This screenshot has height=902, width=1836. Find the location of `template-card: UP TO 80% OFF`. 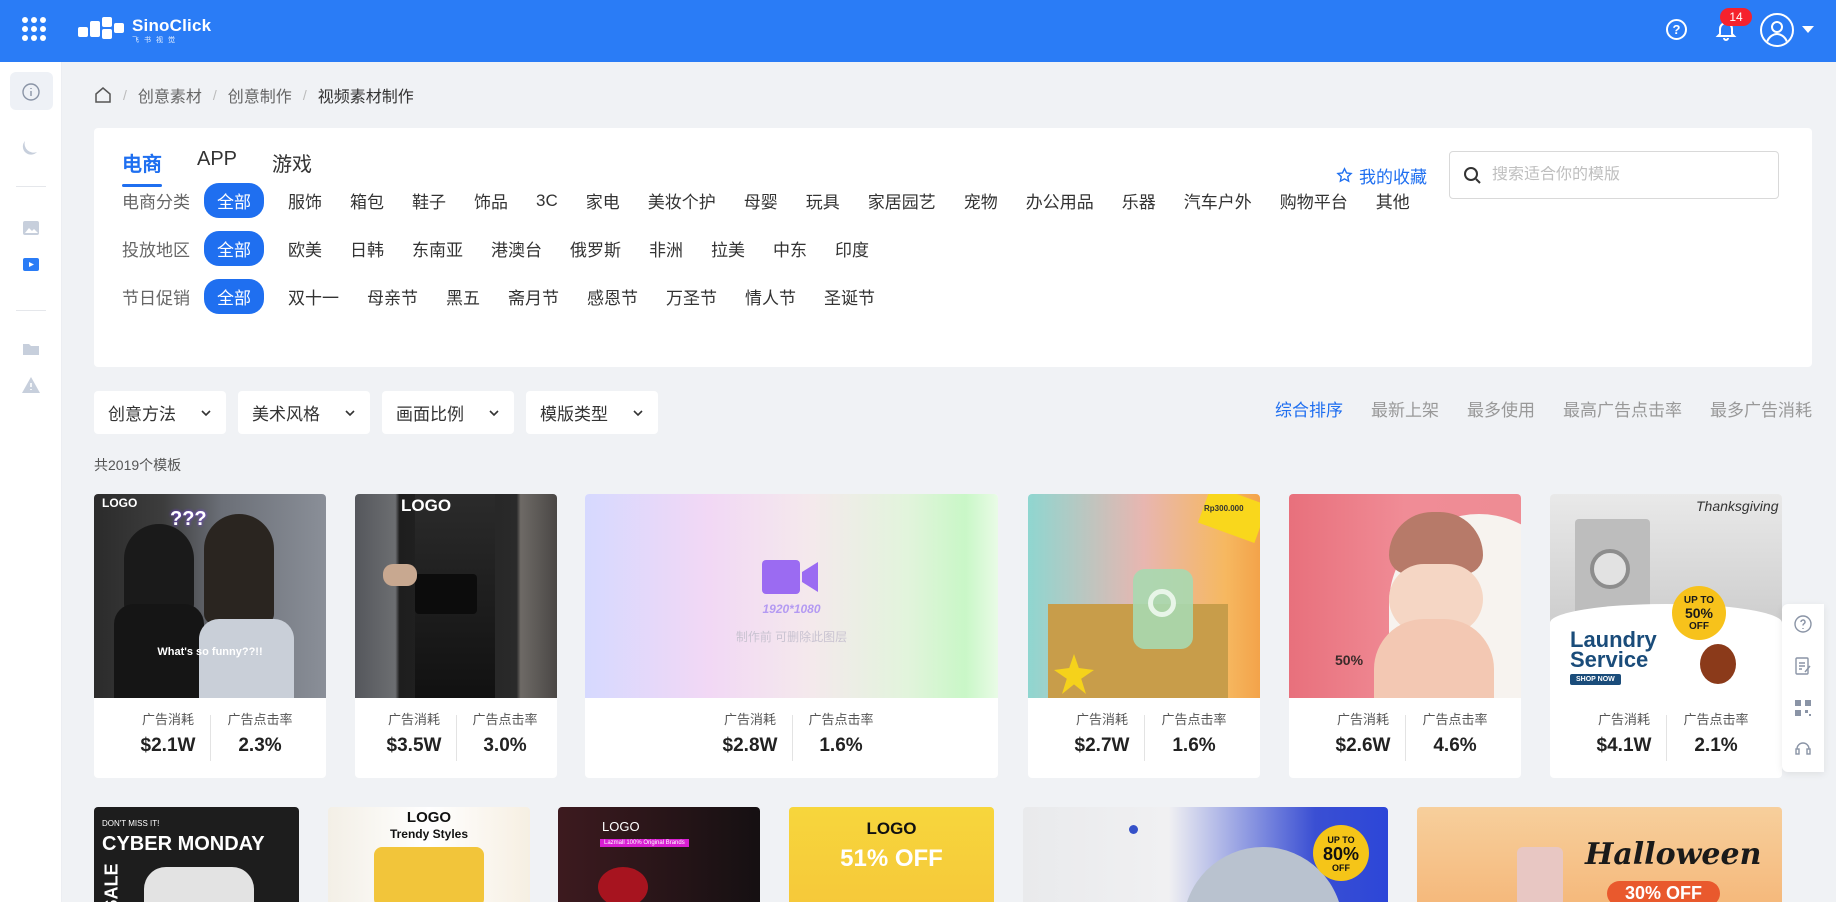

template-card: UP TO 80% OFF is located at coordinates (1205, 854).